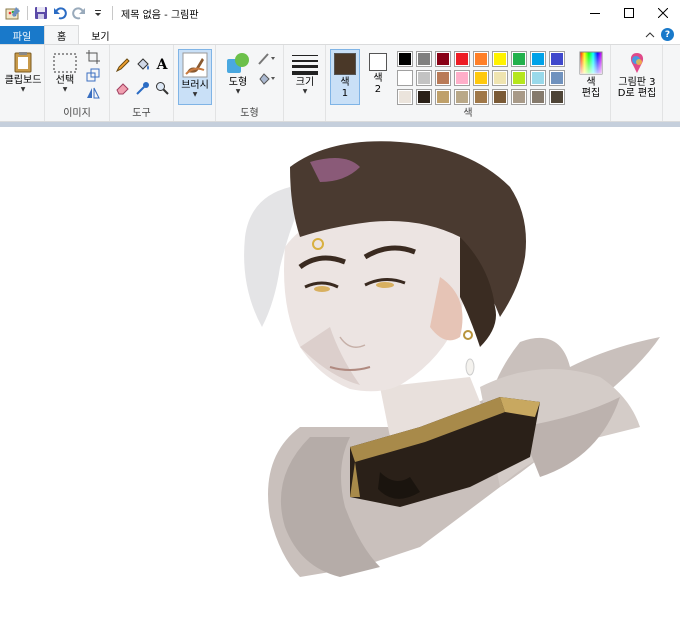  What do you see at coordinates (305, 74) in the screenshot?
I see `size-button: 크기 ▼` at bounding box center [305, 74].